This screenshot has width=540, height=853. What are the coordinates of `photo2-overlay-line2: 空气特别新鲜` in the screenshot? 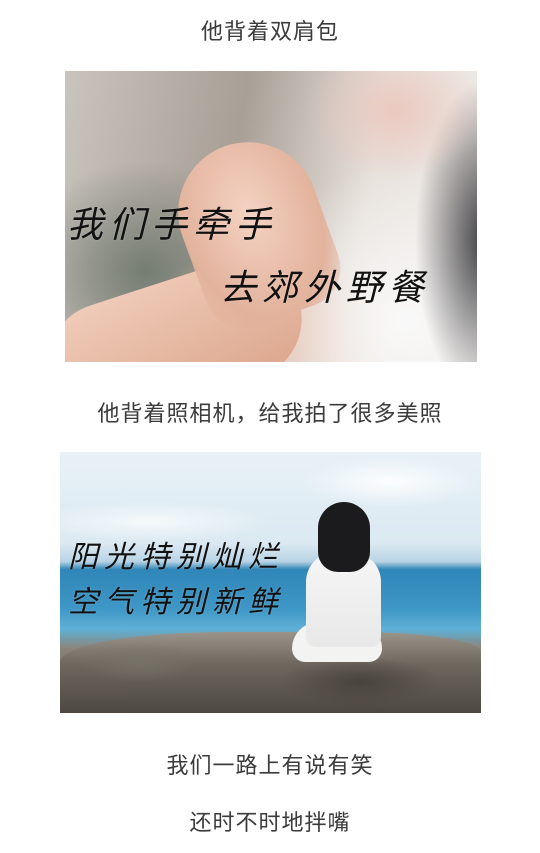 It's located at (176, 602).